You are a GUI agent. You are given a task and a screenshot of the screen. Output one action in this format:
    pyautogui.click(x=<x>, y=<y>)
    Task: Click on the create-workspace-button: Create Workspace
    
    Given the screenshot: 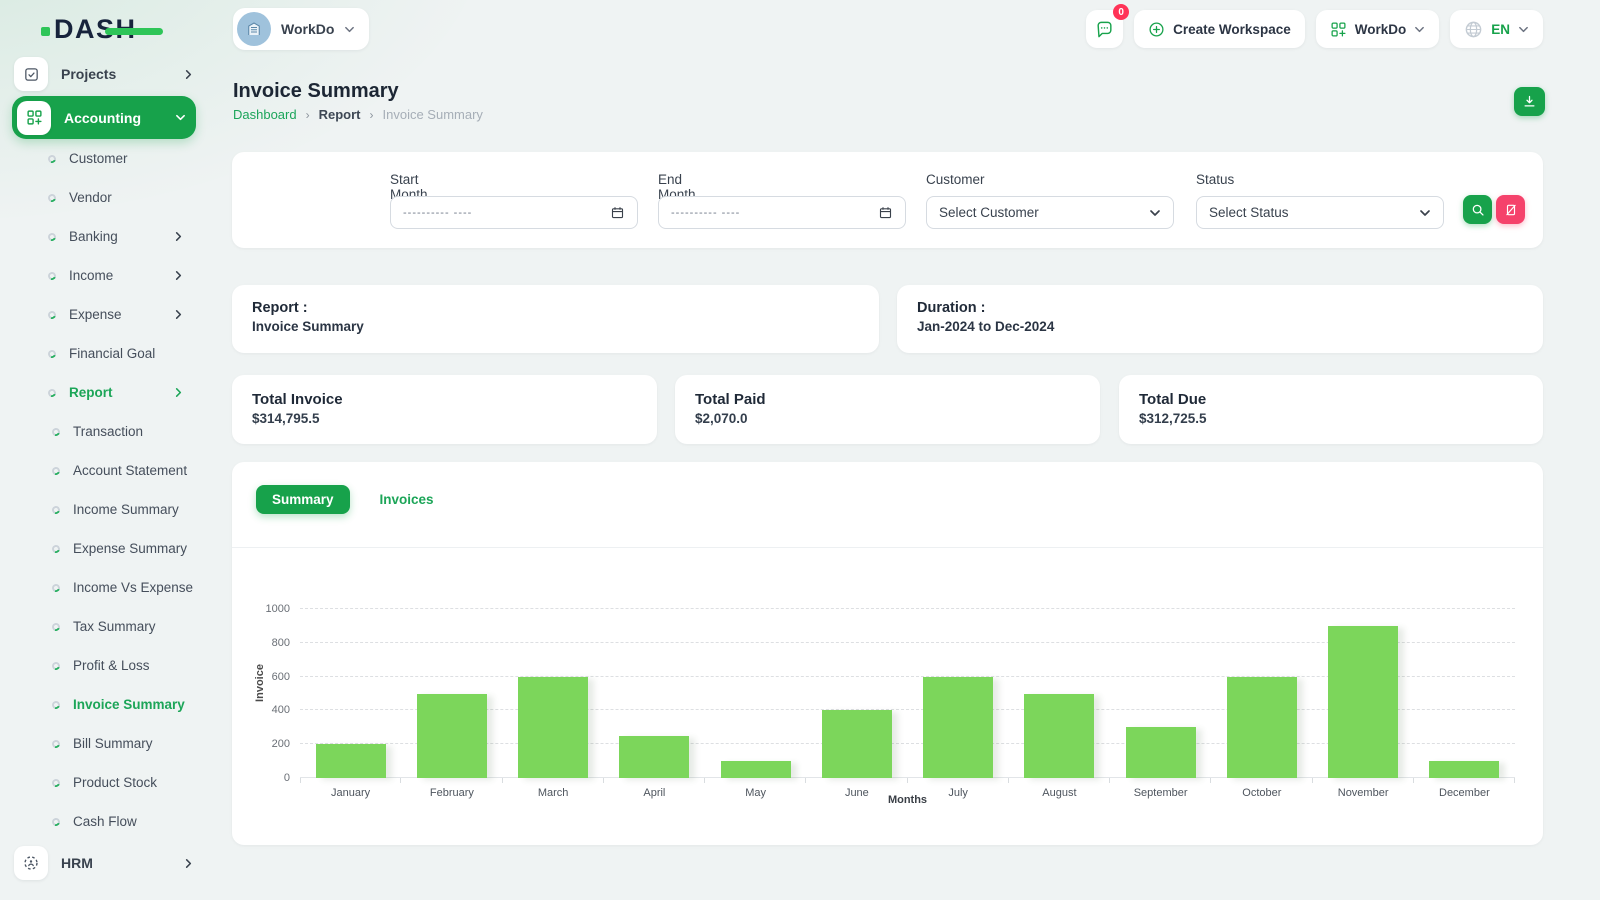 What is the action you would take?
    pyautogui.click(x=1219, y=29)
    